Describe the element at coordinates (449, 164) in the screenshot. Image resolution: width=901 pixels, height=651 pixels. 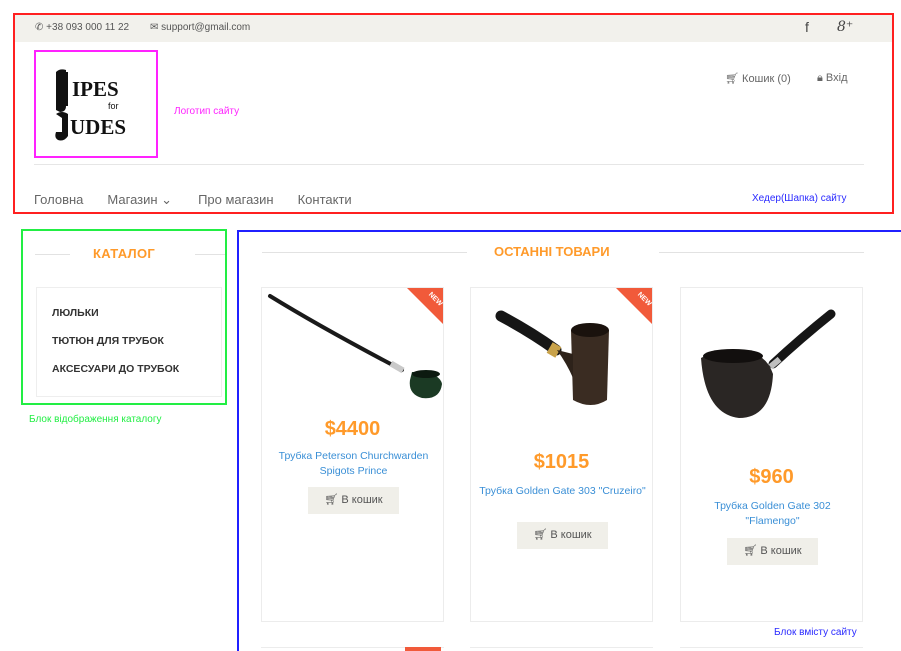
I see `header-divider` at that location.